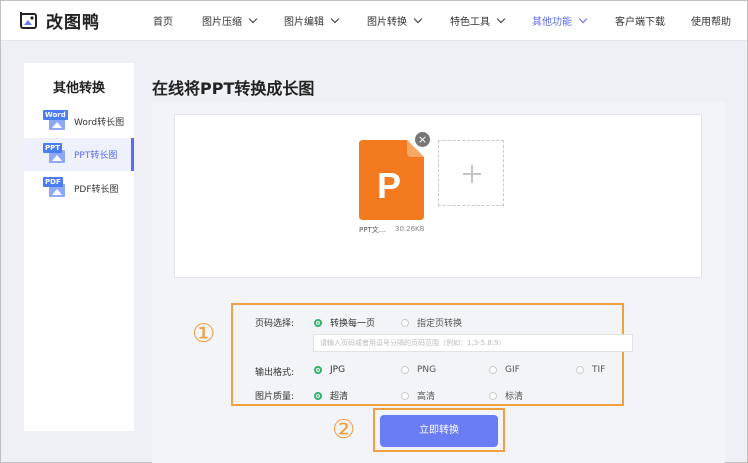 The height and width of the screenshot is (463, 748). I want to click on nav-label: 图片压缩, so click(222, 22).